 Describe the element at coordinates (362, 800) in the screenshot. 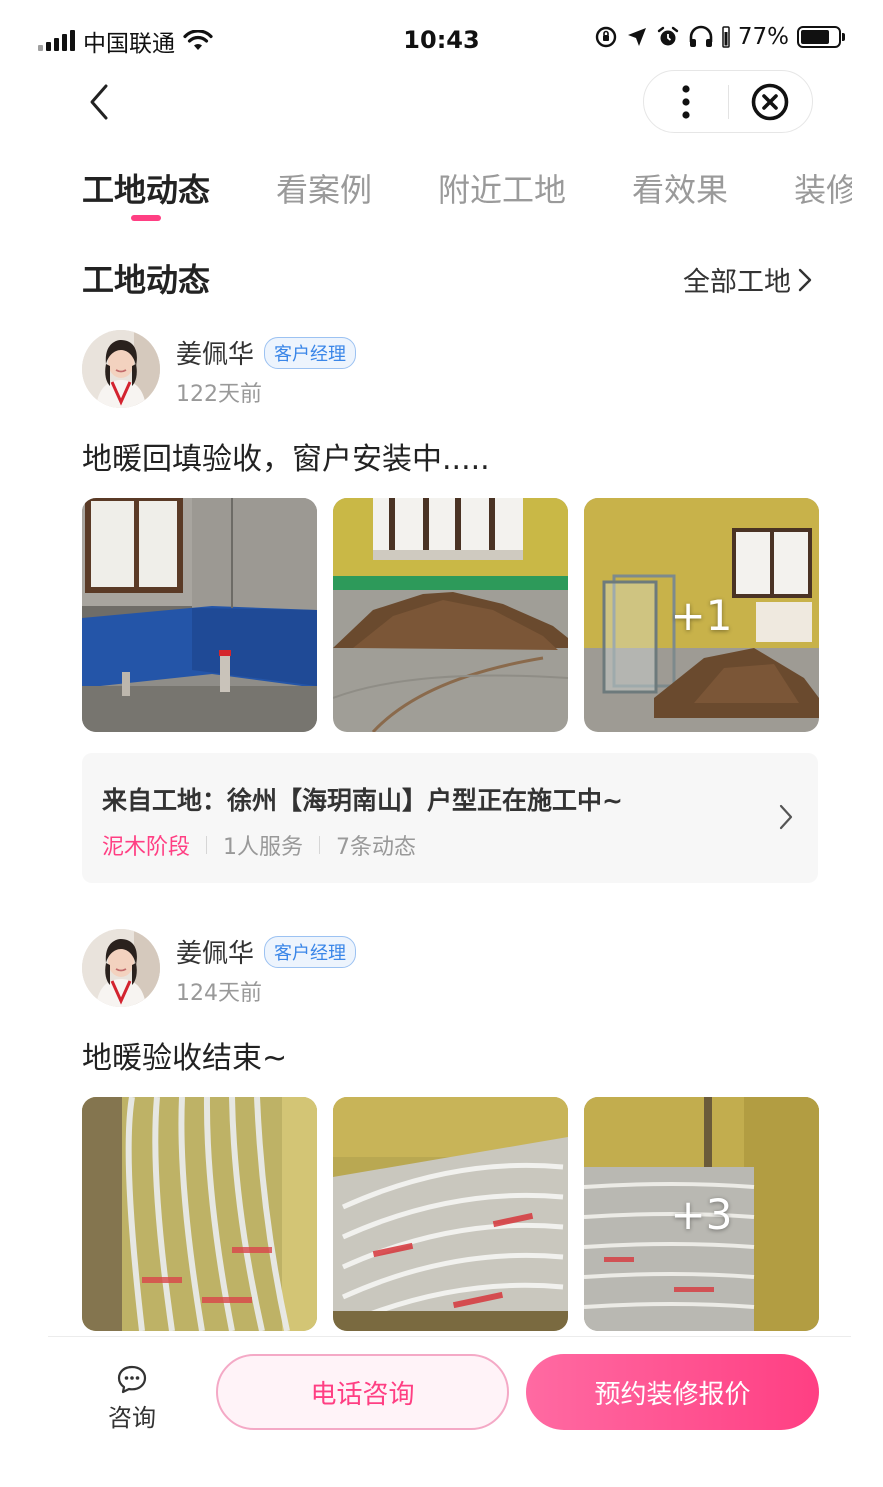

I see `site-title: 来自工地：徐州【海玥南山】户型正在施工中~` at that location.